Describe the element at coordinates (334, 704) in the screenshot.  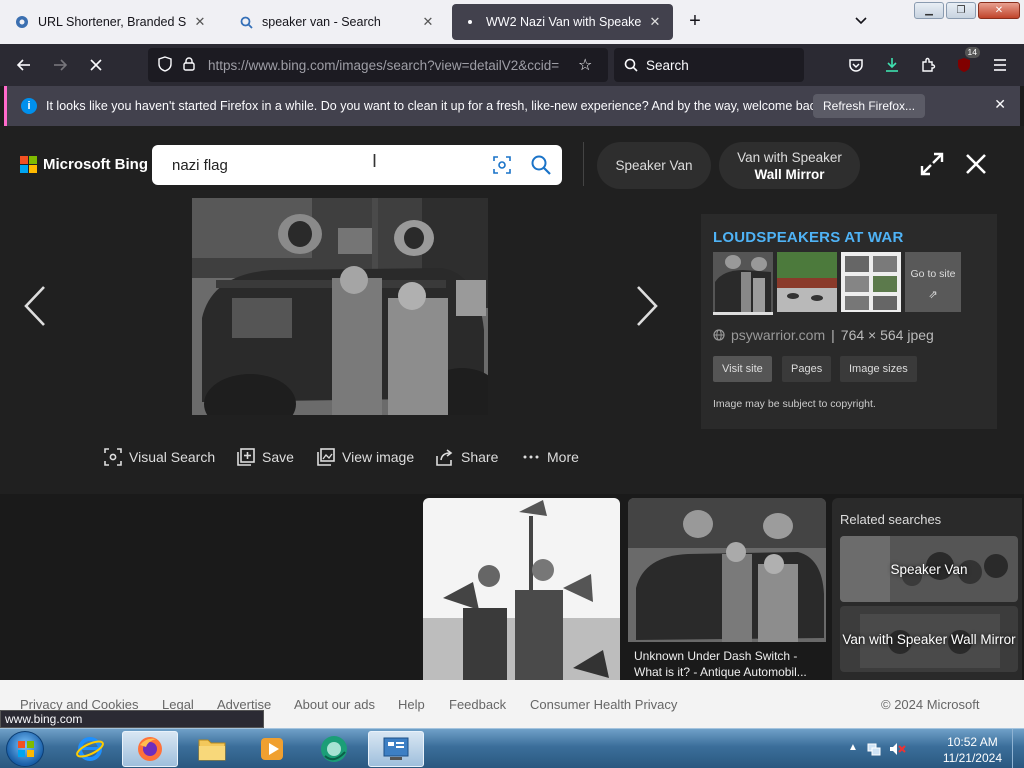
I see `footer-about-ads-link: About our ads` at that location.